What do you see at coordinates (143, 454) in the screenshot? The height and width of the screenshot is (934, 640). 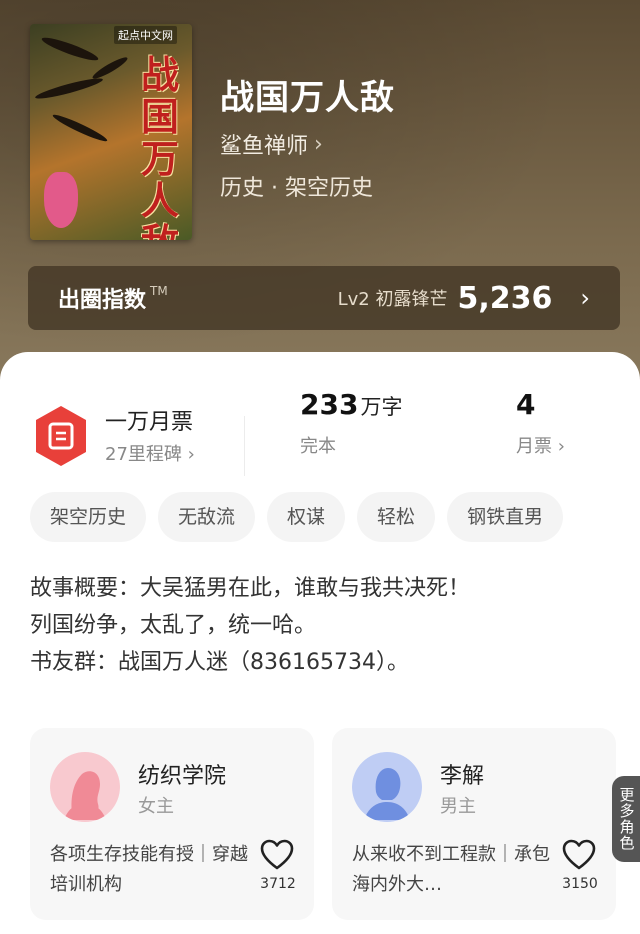 I see `milestones-text: 27里程碑` at bounding box center [143, 454].